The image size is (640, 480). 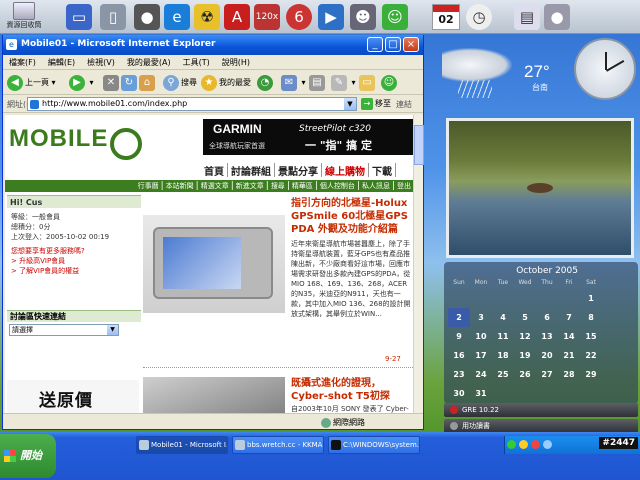 I want to click on close-button: ×, so click(x=411, y=44).